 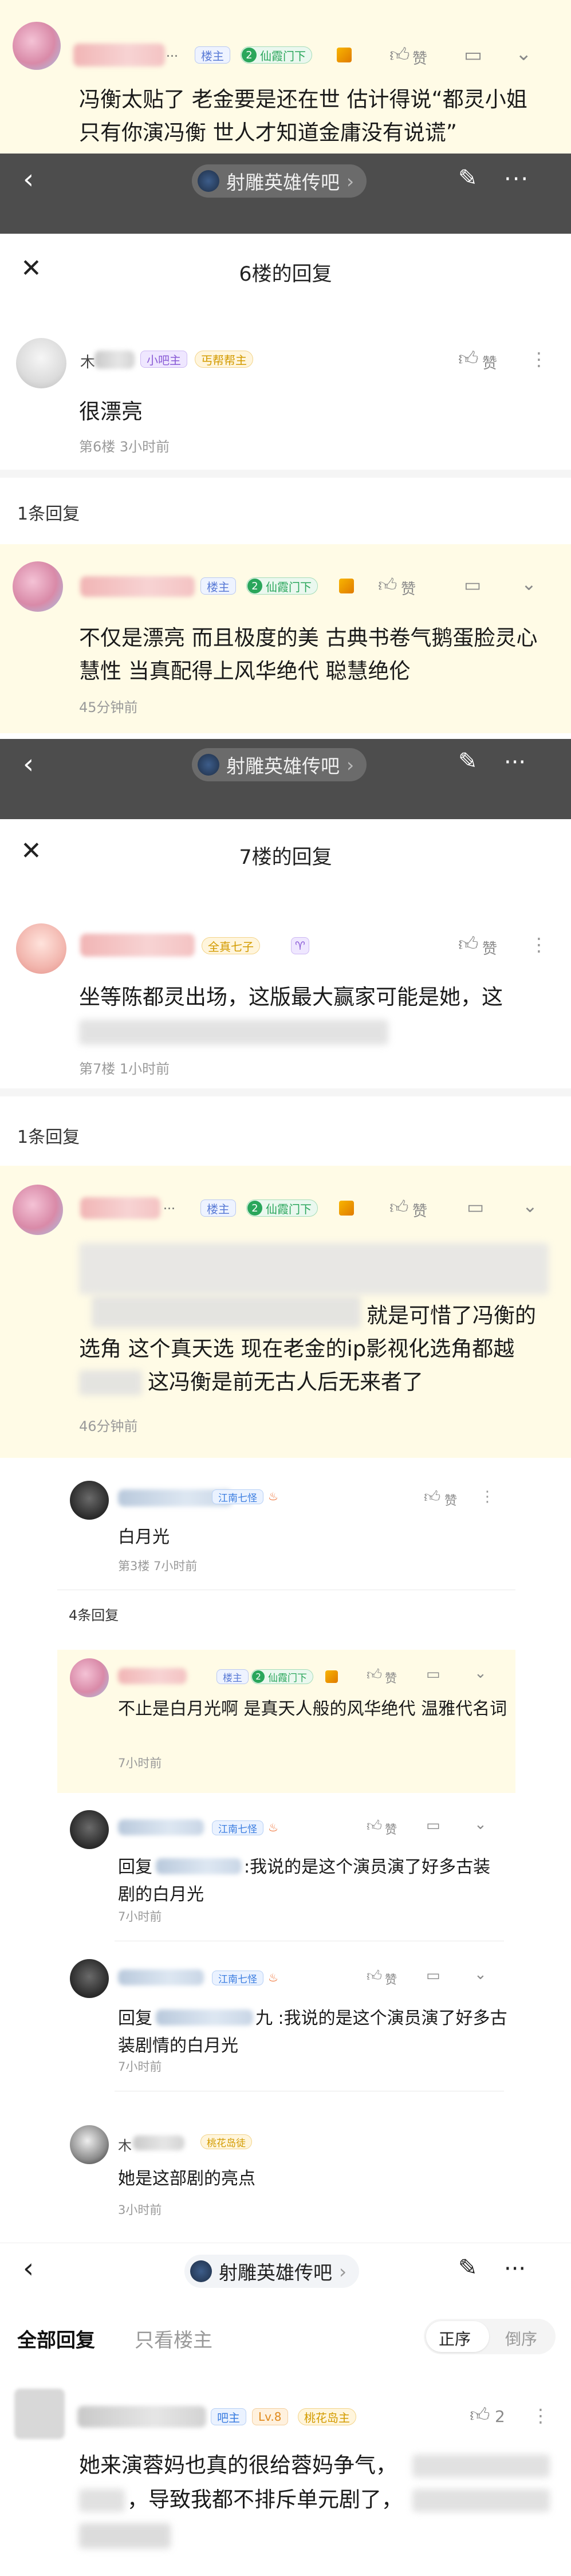 What do you see at coordinates (140, 2210) in the screenshot?
I see `reply-meta: 3小时前` at bounding box center [140, 2210].